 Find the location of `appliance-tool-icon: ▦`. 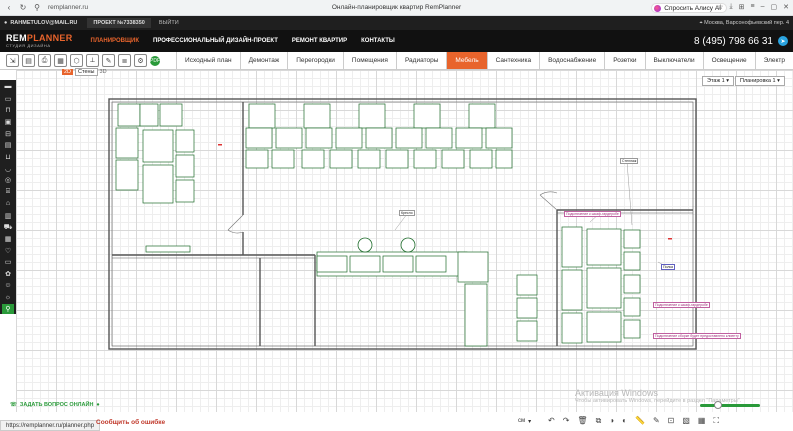

appliance-tool-icon: ▦ is located at coordinates (8, 239).